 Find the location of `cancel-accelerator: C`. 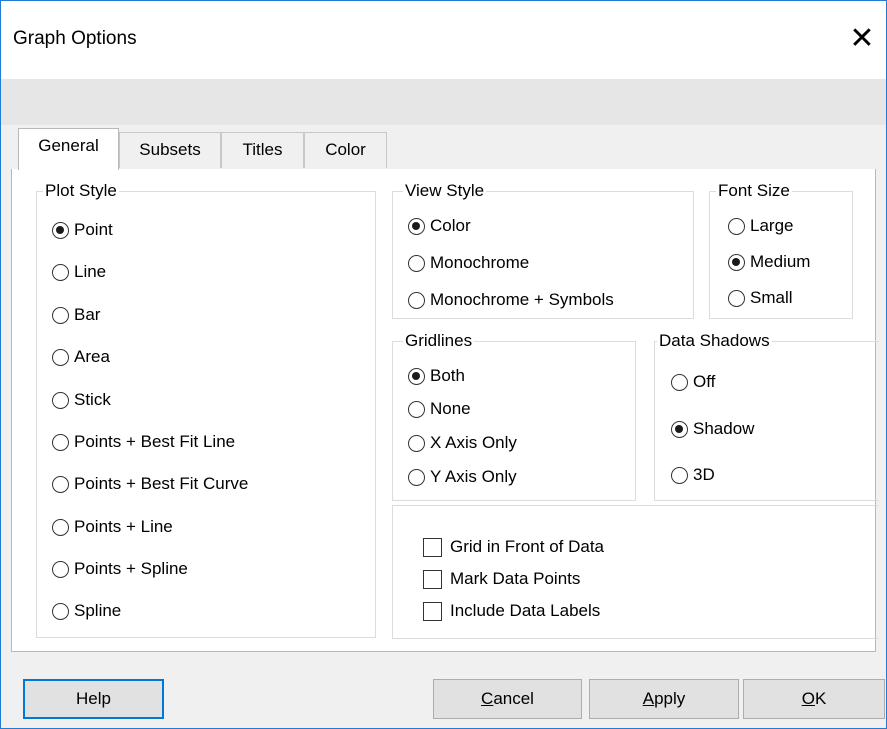

cancel-accelerator: C is located at coordinates (487, 698).